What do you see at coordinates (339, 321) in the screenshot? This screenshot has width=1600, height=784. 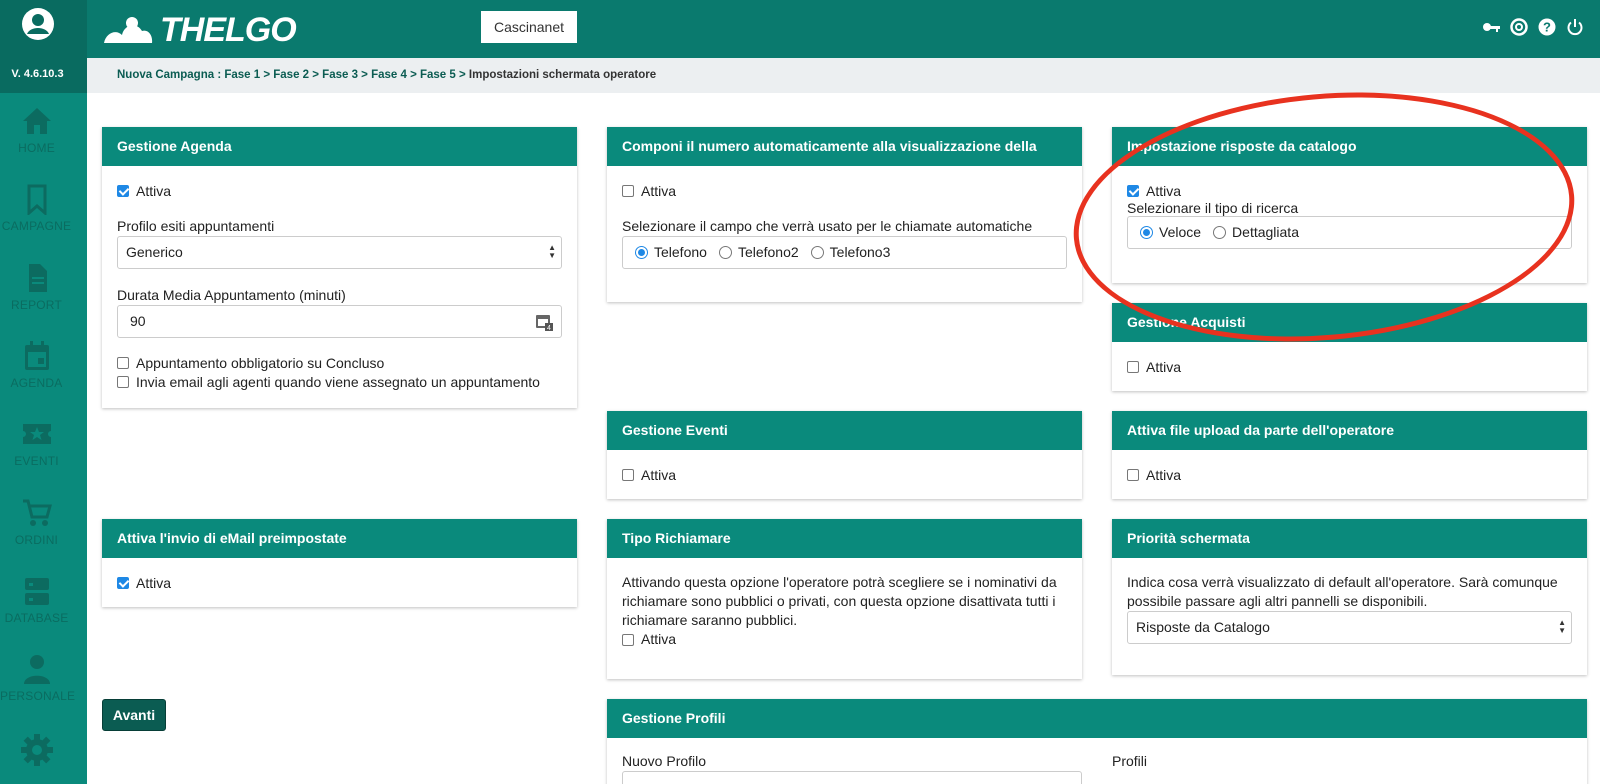 I see `duration-input: 90 4` at bounding box center [339, 321].